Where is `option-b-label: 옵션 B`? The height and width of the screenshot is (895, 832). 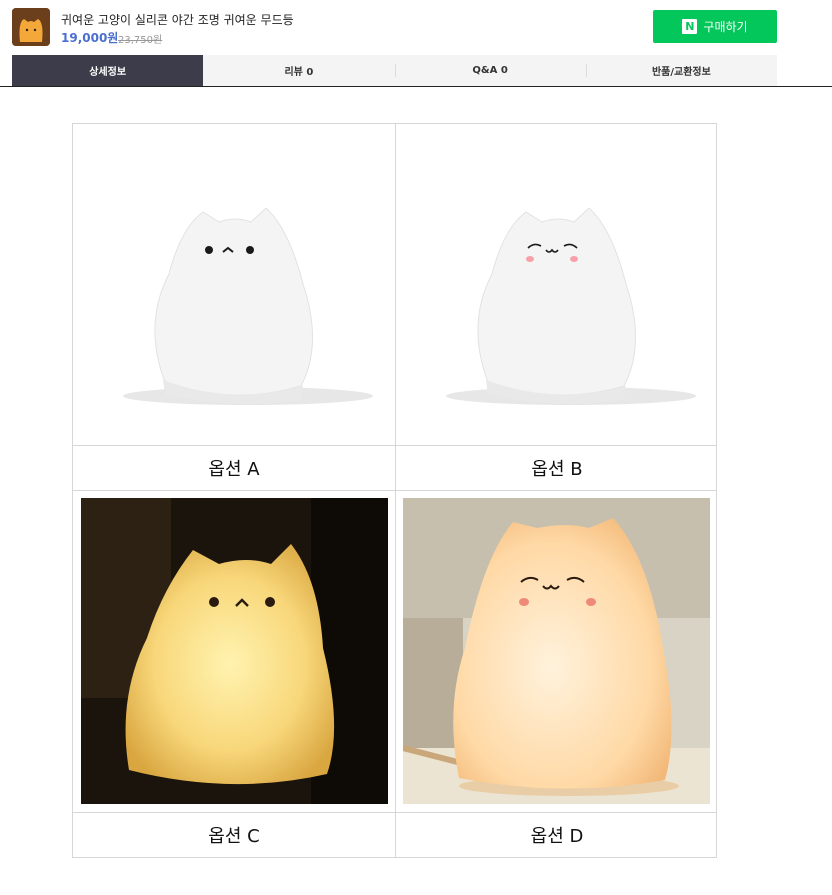 option-b-label: 옵션 B is located at coordinates (557, 469).